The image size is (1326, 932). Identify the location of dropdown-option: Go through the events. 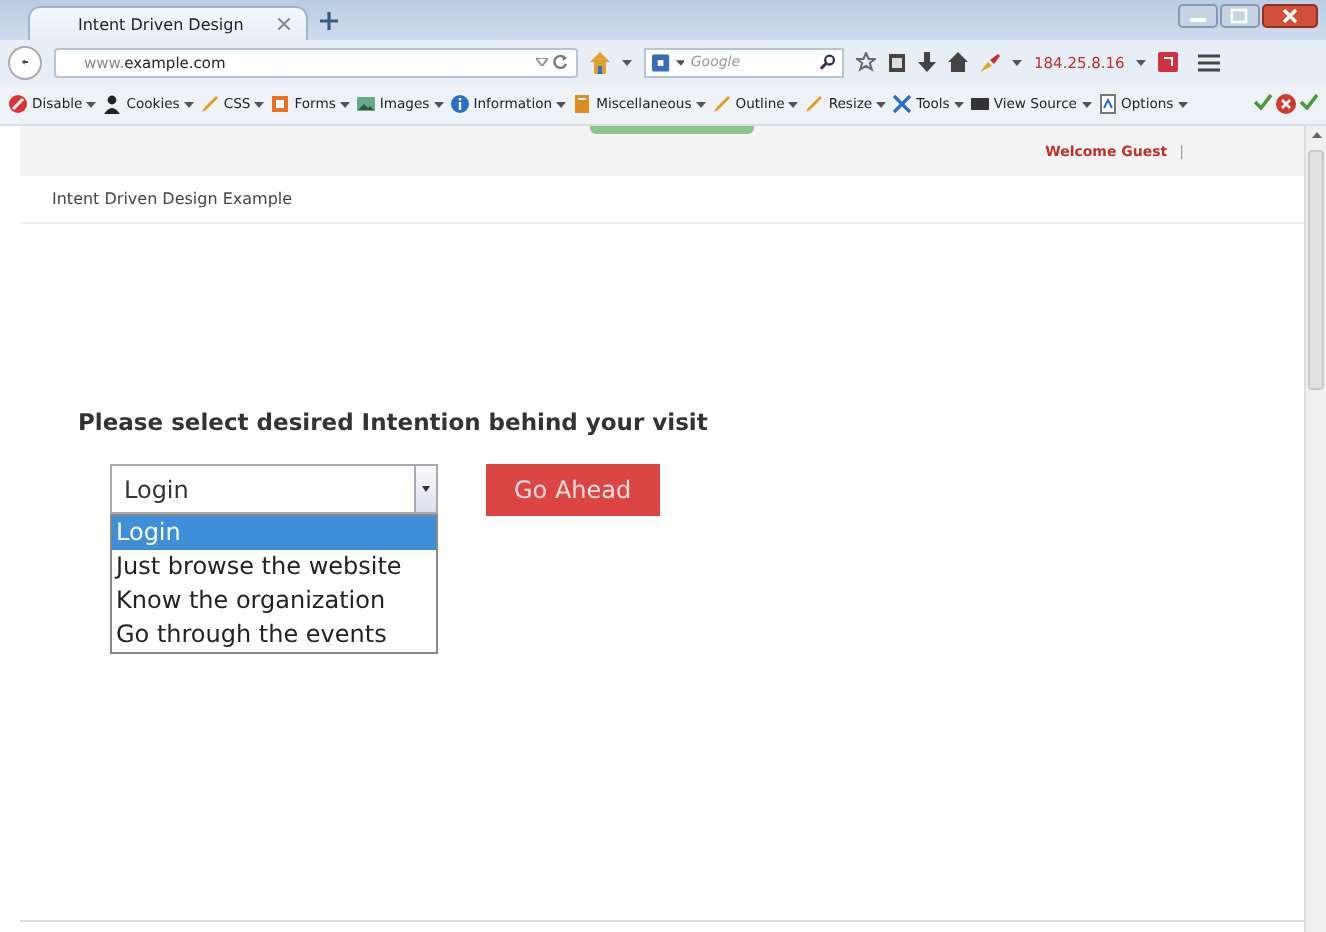
(274, 635).